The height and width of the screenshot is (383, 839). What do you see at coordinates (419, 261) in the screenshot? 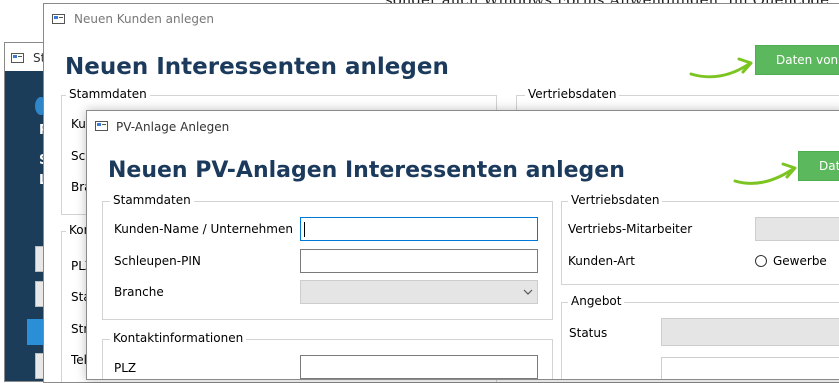
I see `schleupen-pin-input` at bounding box center [419, 261].